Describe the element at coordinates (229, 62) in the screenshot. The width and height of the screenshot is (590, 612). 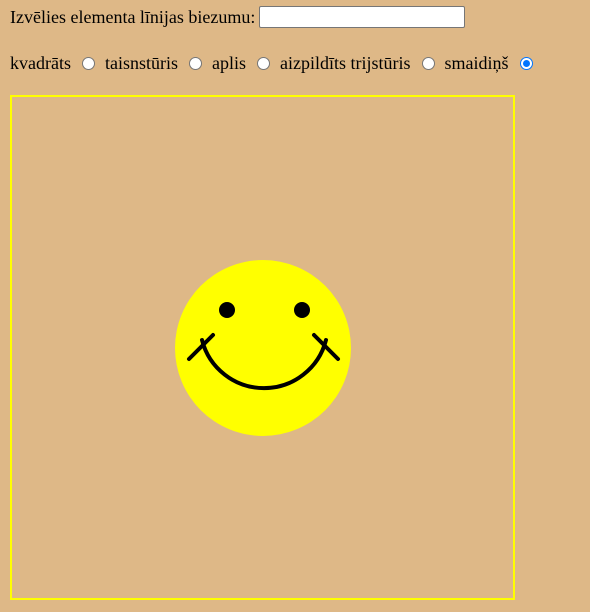
I see `shape-option-label: aplis` at that location.